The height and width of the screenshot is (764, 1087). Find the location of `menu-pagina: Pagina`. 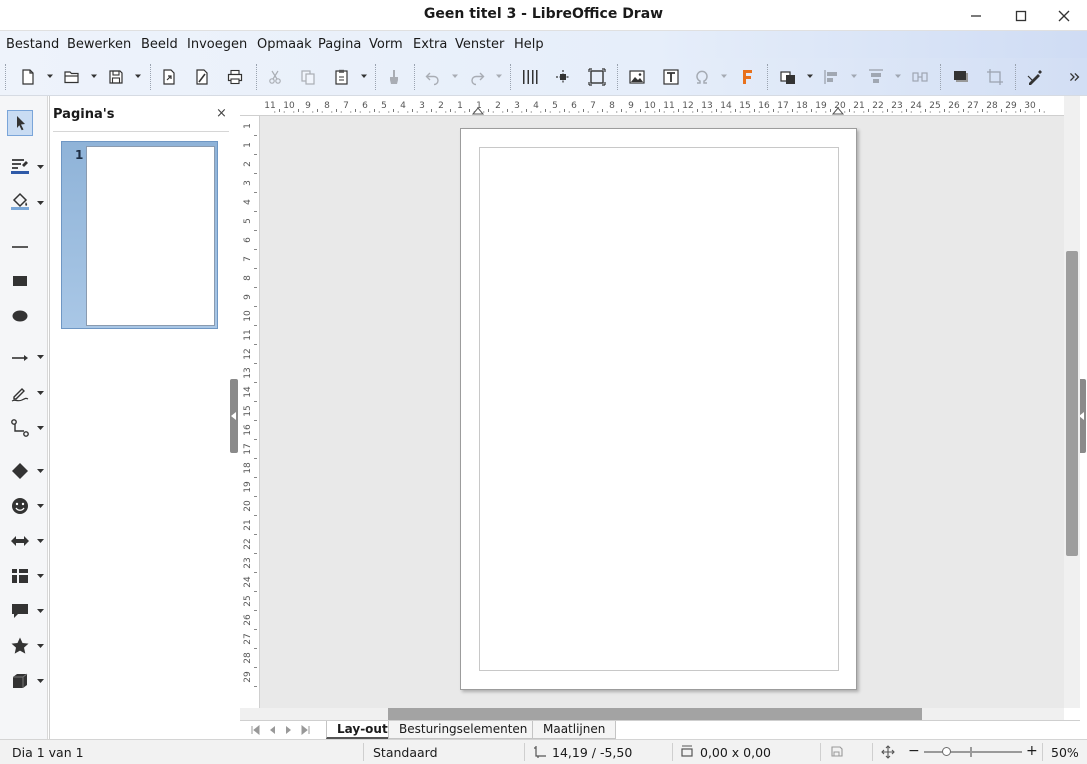

menu-pagina: Pagina is located at coordinates (339, 44).